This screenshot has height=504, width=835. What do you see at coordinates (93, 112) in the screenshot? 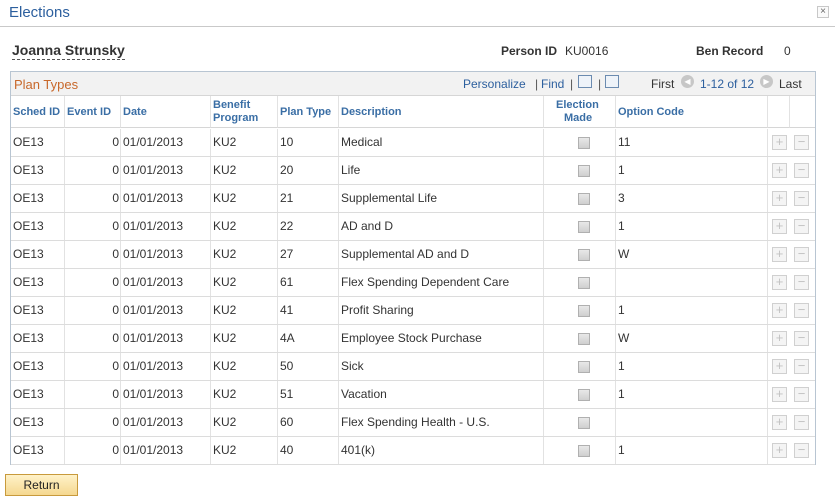
I see `col-event-id: Event ID` at bounding box center [93, 112].